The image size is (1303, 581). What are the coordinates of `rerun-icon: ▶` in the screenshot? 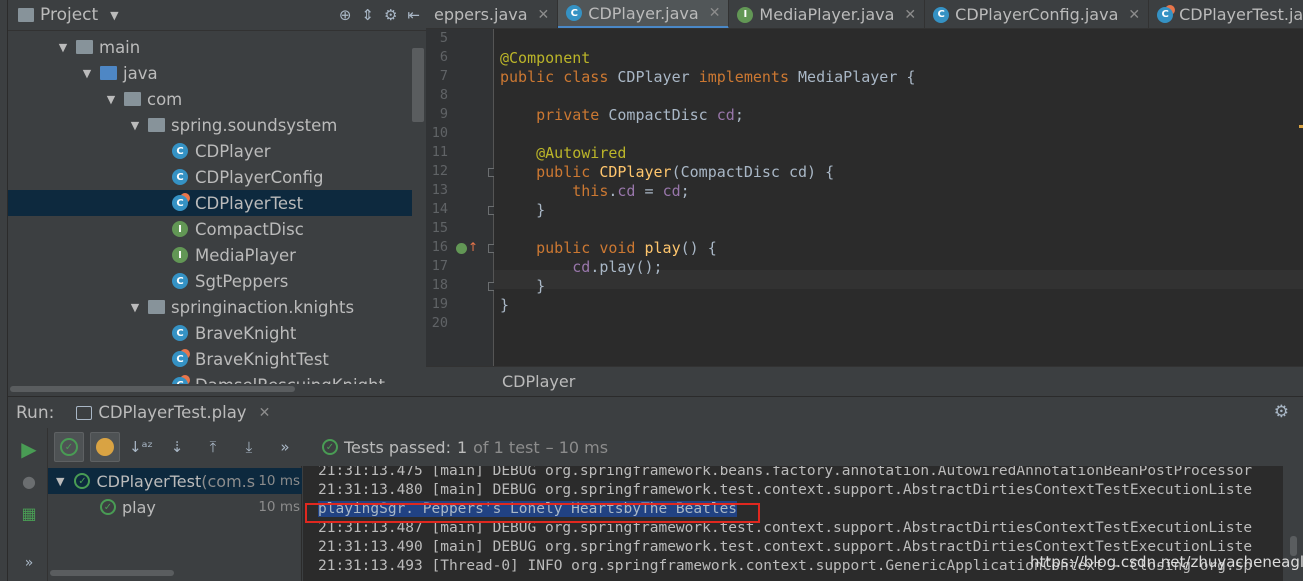 It's located at (29, 449).